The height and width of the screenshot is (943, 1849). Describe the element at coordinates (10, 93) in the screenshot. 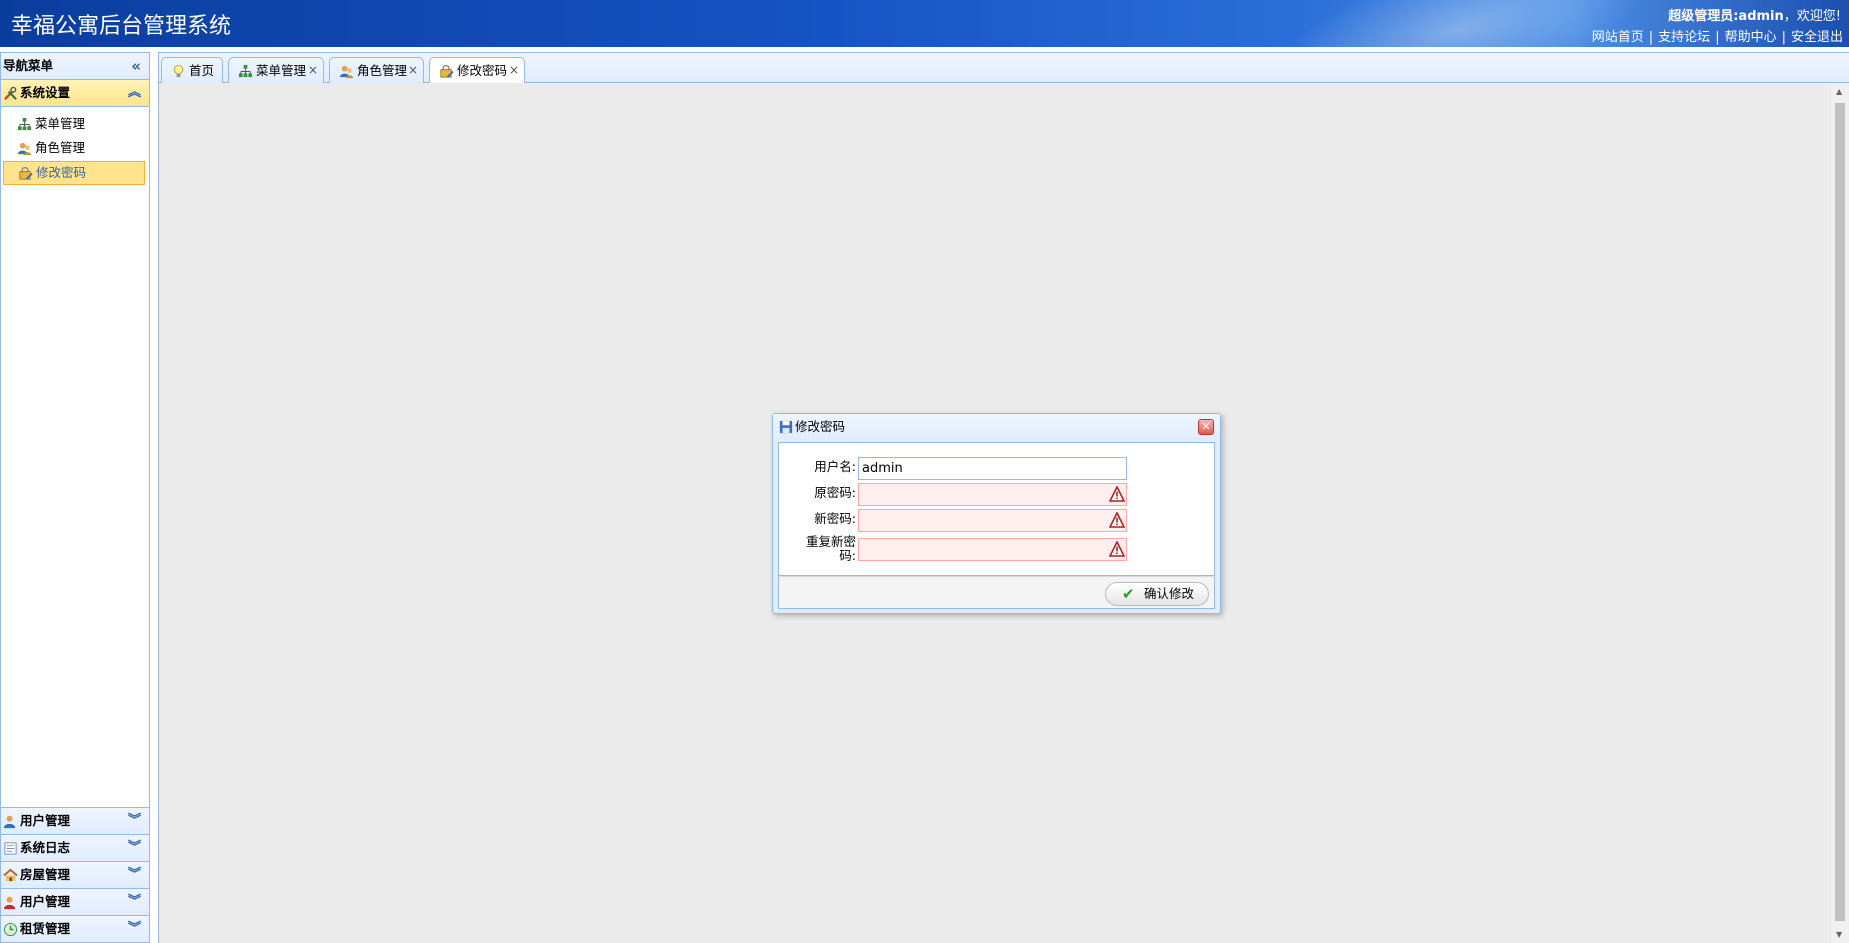

I see `tools-icon` at that location.